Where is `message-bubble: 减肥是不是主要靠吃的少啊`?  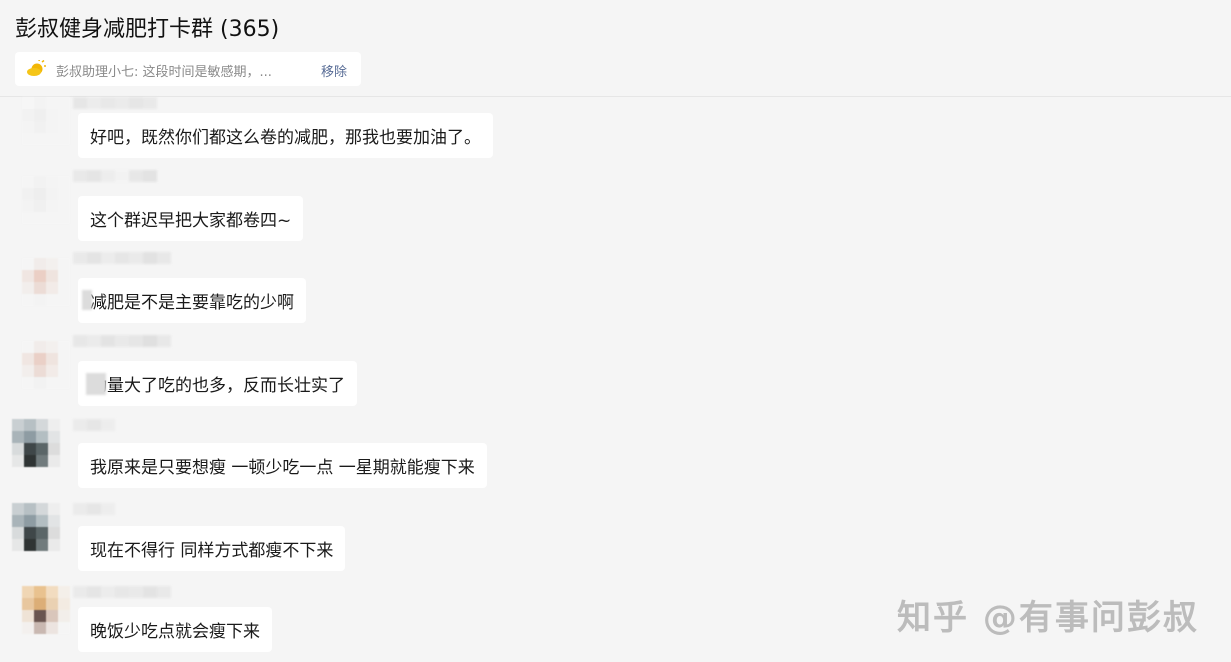 message-bubble: 减肥是不是主要靠吃的少啊 is located at coordinates (192, 300).